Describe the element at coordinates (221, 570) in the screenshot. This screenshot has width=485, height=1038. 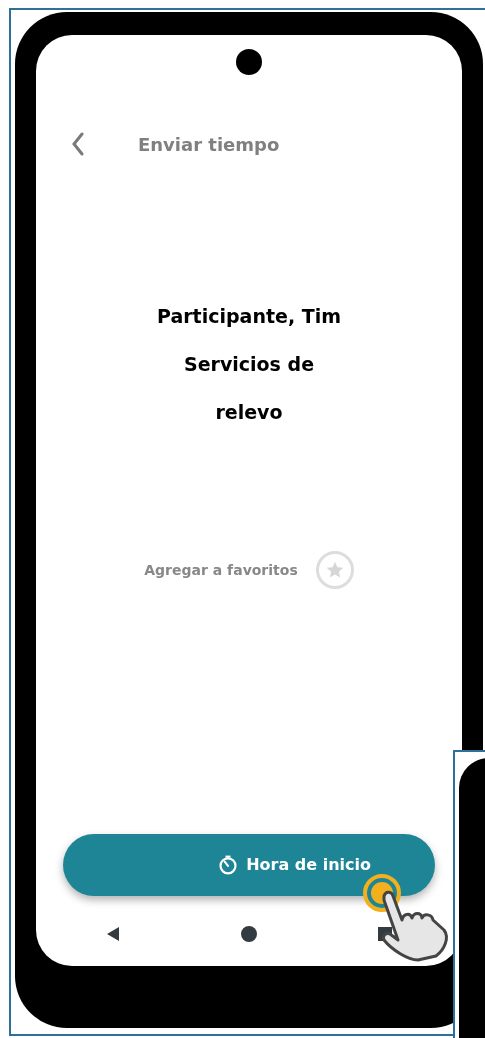
I see `favorites-label: Agregar a favoritos` at that location.